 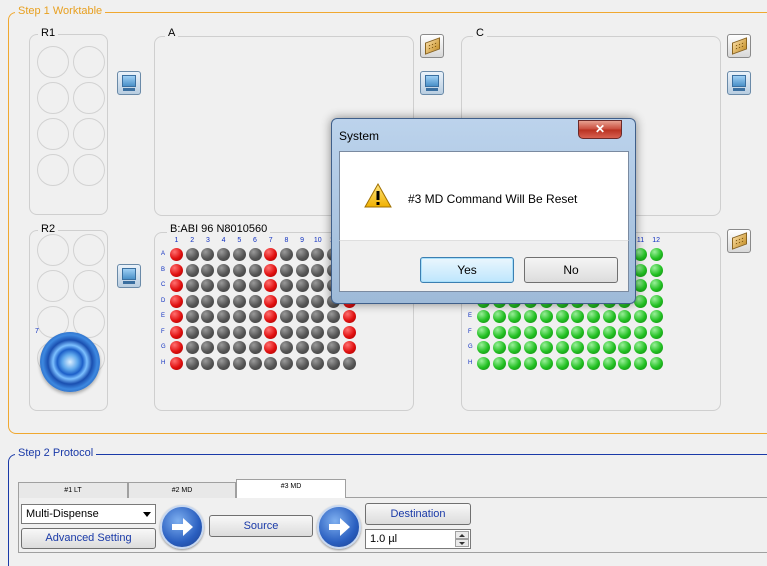 What do you see at coordinates (739, 83) in the screenshot?
I see `panel-c-monitor-button` at bounding box center [739, 83].